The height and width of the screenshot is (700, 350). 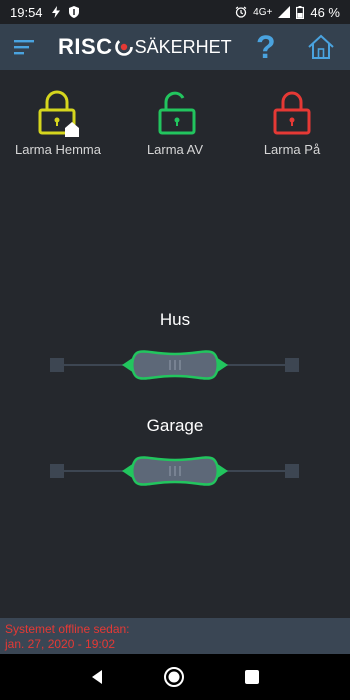 I want to click on status-time: 19:54, so click(x=26, y=12).